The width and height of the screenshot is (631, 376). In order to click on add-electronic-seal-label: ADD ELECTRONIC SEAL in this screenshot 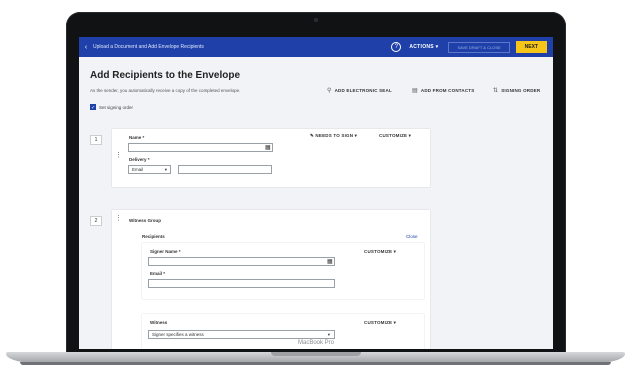, I will do `click(363, 90)`.